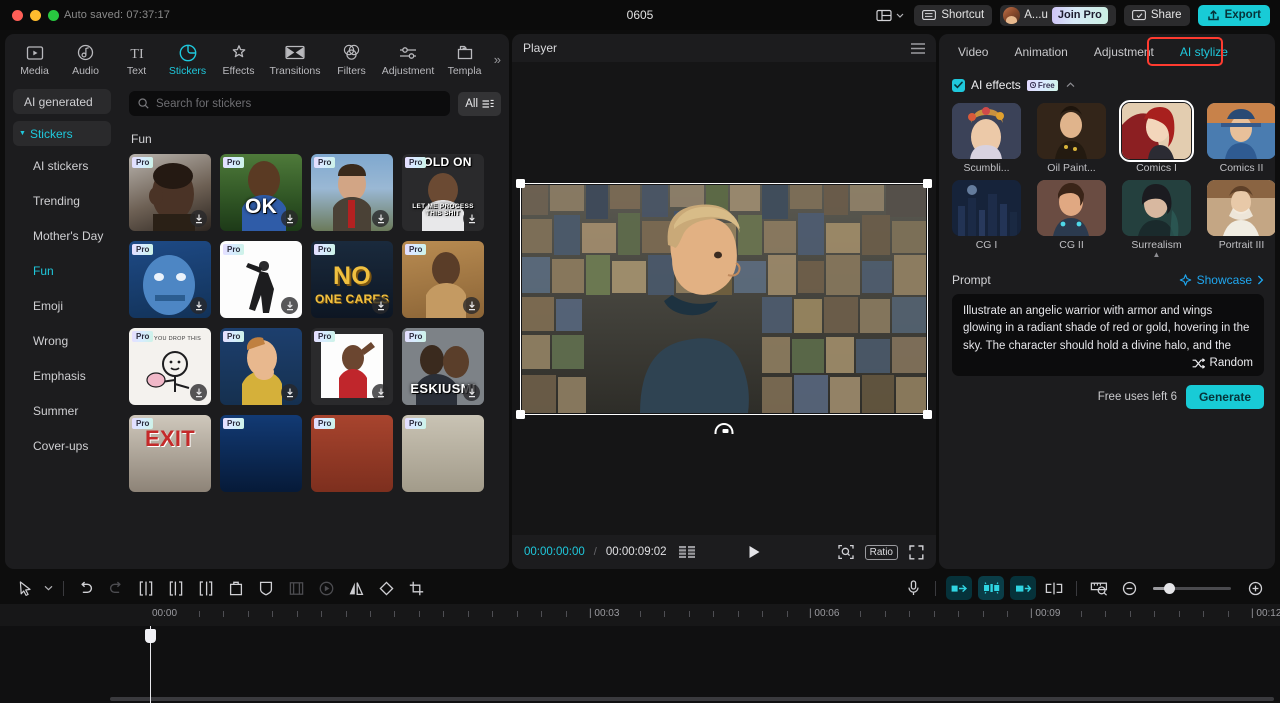 The width and height of the screenshot is (1280, 703). I want to click on crop-tool-button, so click(416, 588).